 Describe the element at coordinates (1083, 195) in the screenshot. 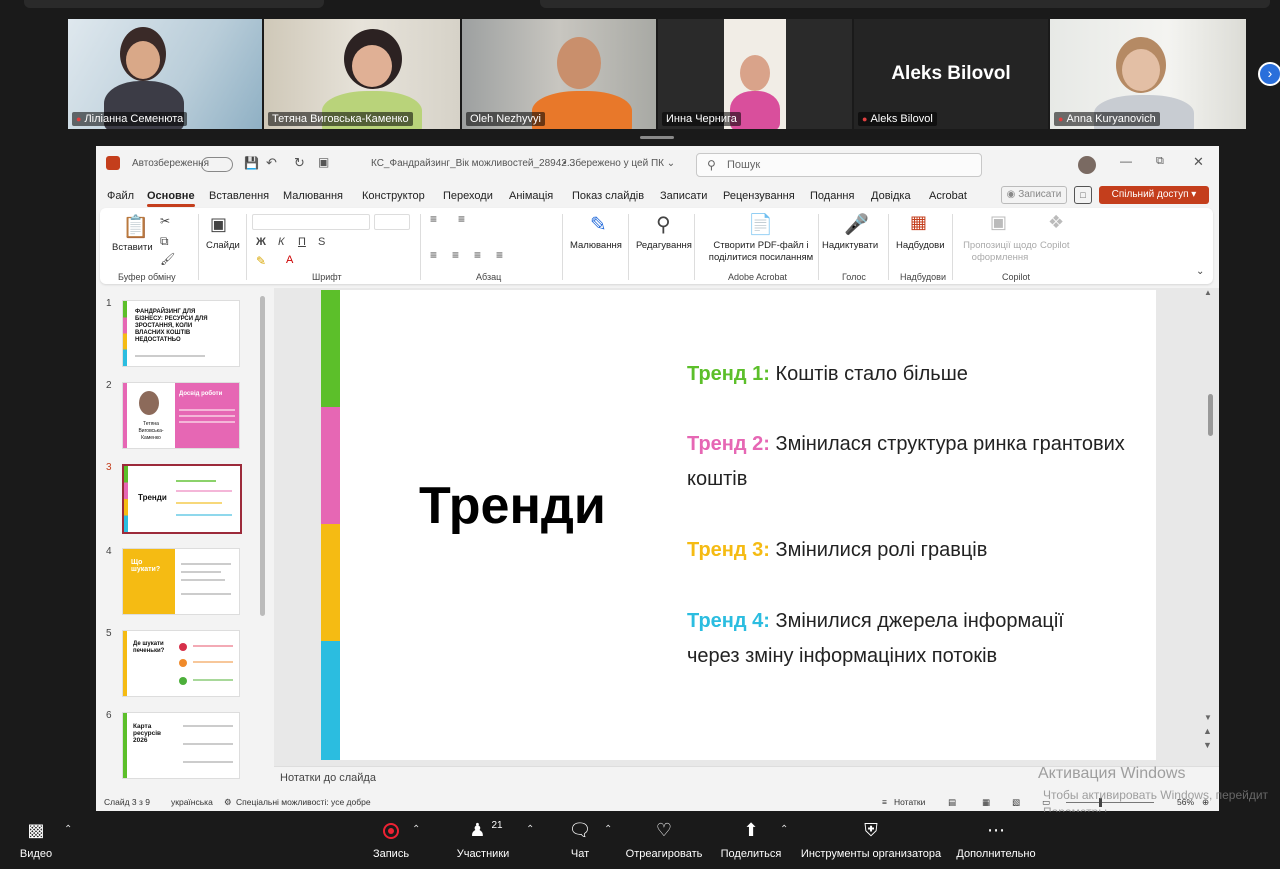

I see `comments-icon: □` at that location.